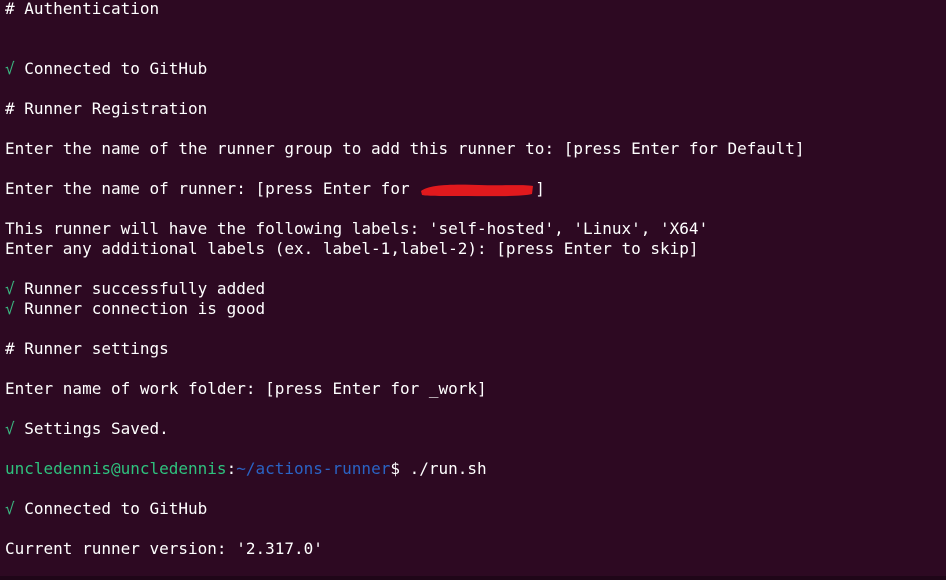  What do you see at coordinates (106, 108) in the screenshot?
I see `heading-runner-registration: # Runner Registration` at bounding box center [106, 108].